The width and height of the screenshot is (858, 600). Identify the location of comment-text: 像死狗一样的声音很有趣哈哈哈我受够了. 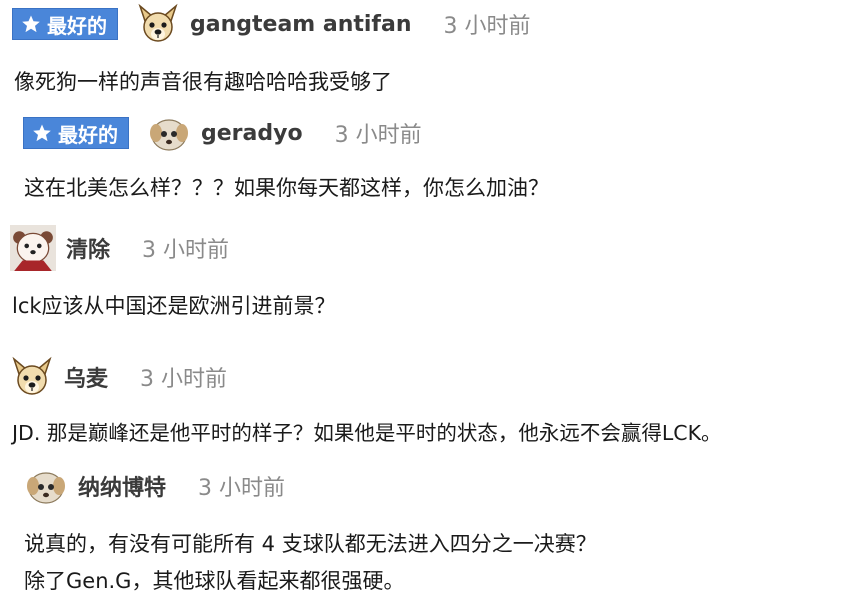
(203, 82).